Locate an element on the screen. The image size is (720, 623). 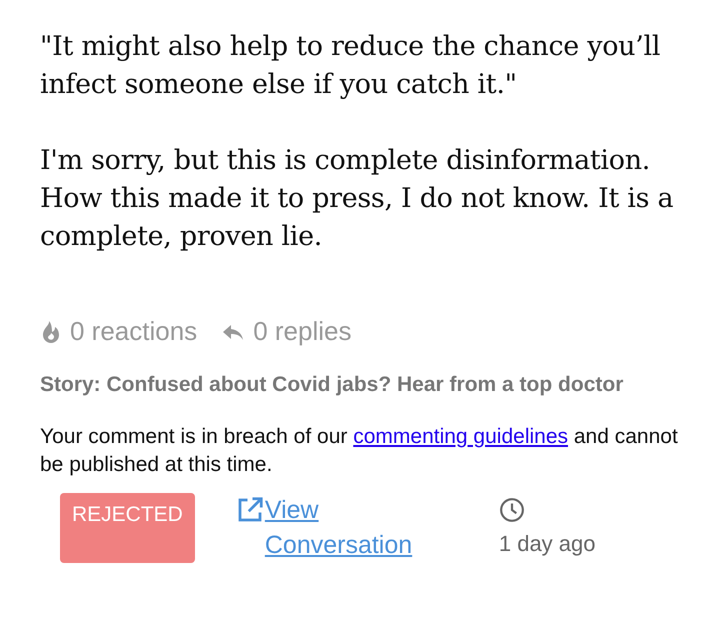
guidelines-link: commenting guidelines is located at coordinates (460, 436).